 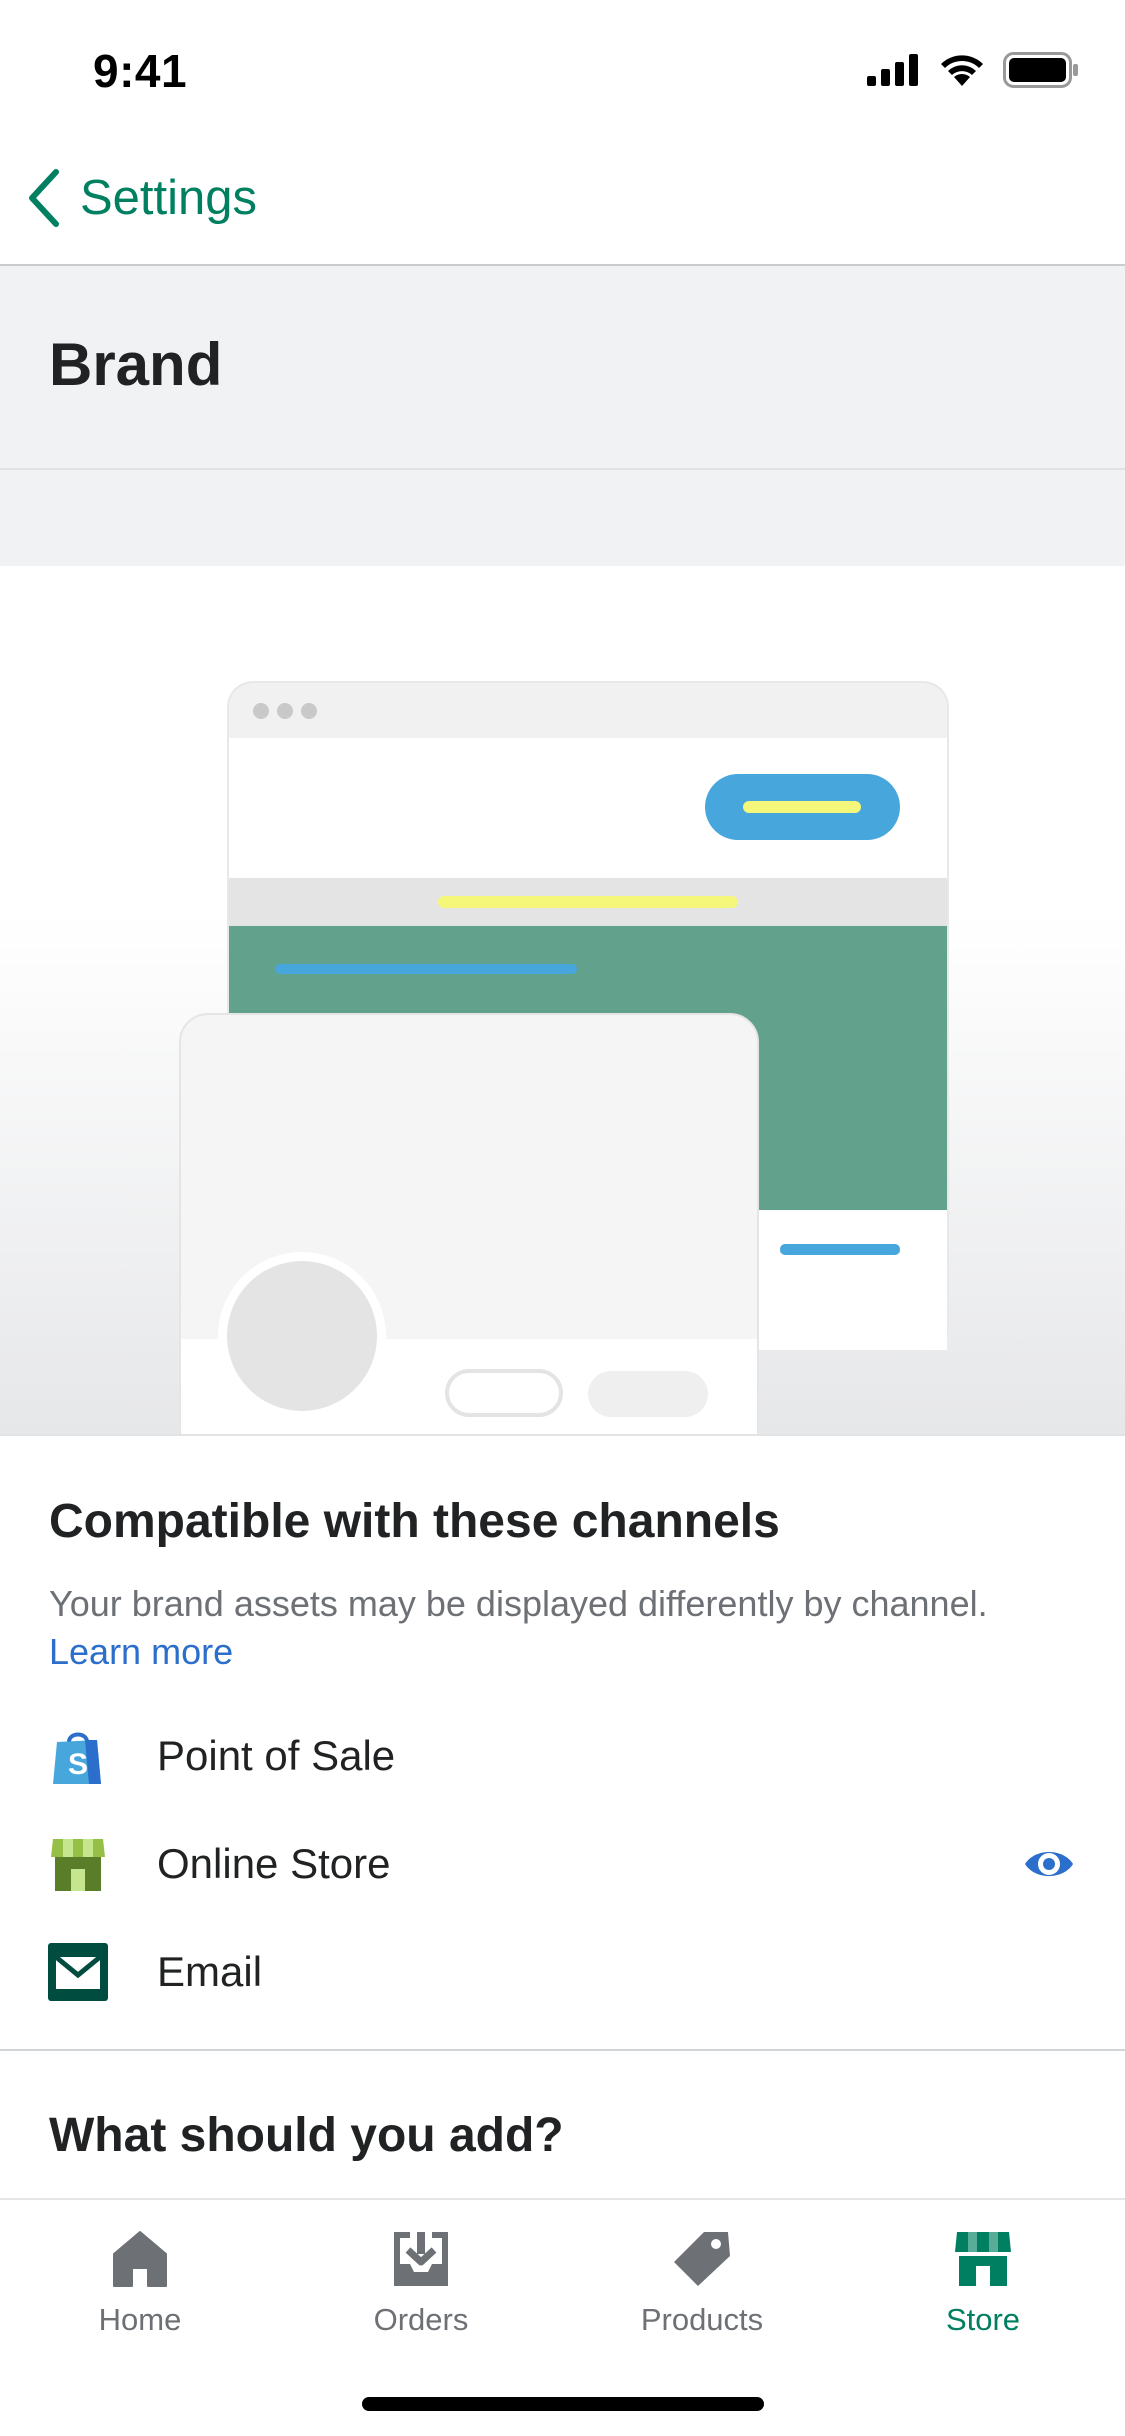 I want to click on eye-icon, so click(x=1049, y=1864).